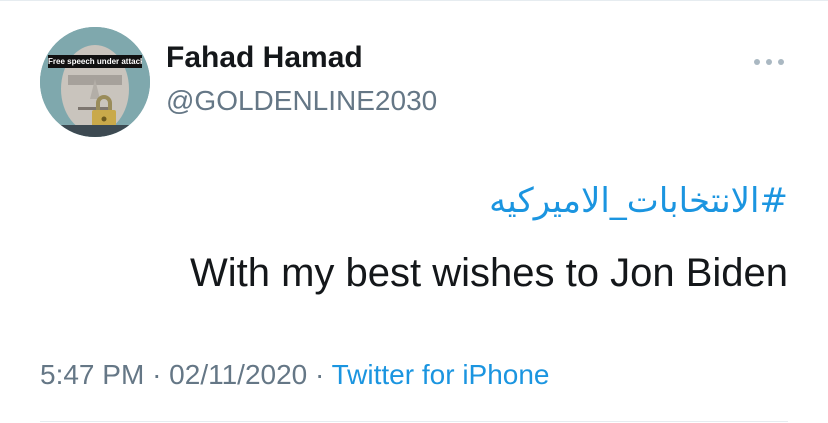 The image size is (828, 423). I want to click on display-name: Fahad Hamad, so click(264, 58).